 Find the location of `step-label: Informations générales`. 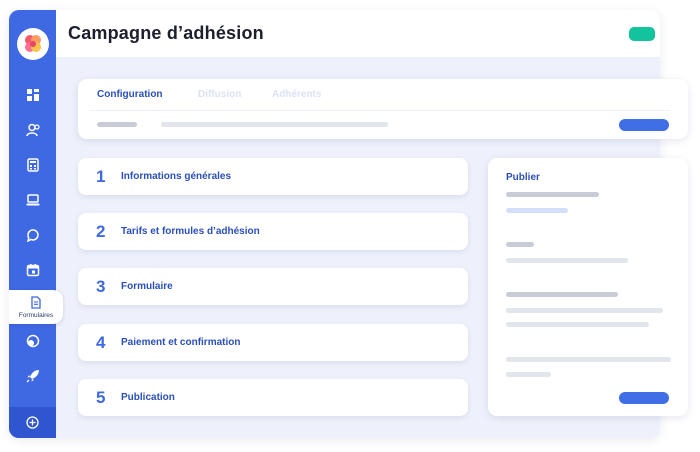

step-label: Informations générales is located at coordinates (176, 176).